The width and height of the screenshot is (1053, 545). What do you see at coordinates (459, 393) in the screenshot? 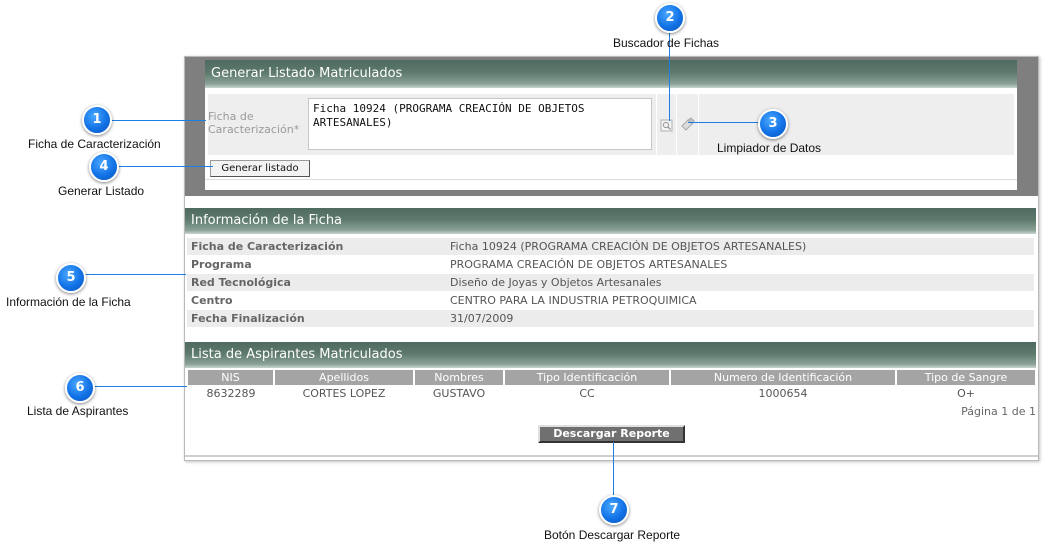
I see `table-cell: GUSTAVO` at bounding box center [459, 393].